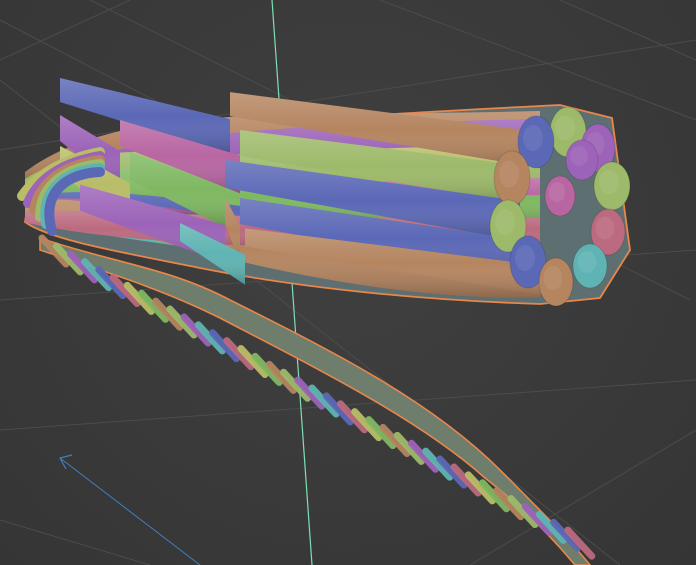  Describe the element at coordinates (130, 511) in the screenshot. I see `x-axis-line` at that location.